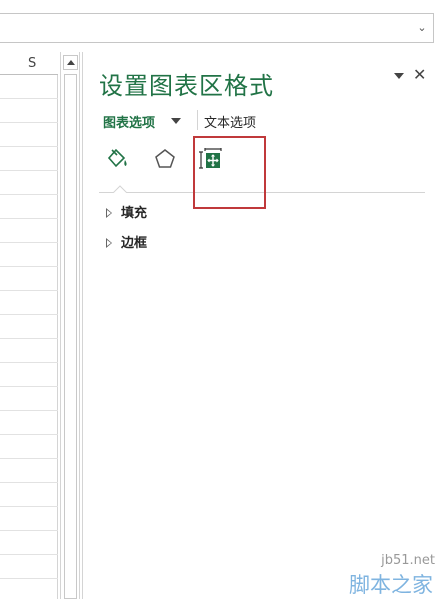 This screenshot has height=599, width=439. I want to click on worksheet-grid: S, so click(29, 325).